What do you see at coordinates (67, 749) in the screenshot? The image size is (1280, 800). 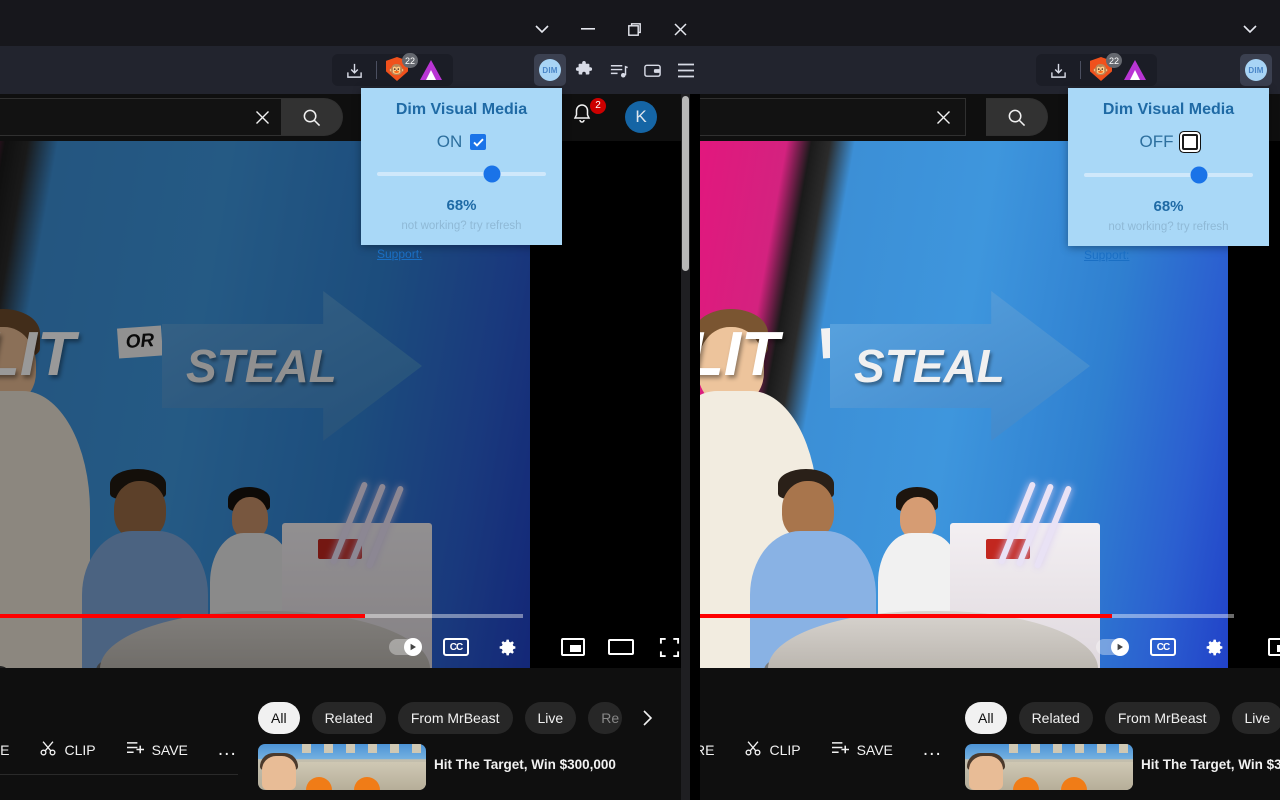 I see `clip-button-left: CLIP` at bounding box center [67, 749].